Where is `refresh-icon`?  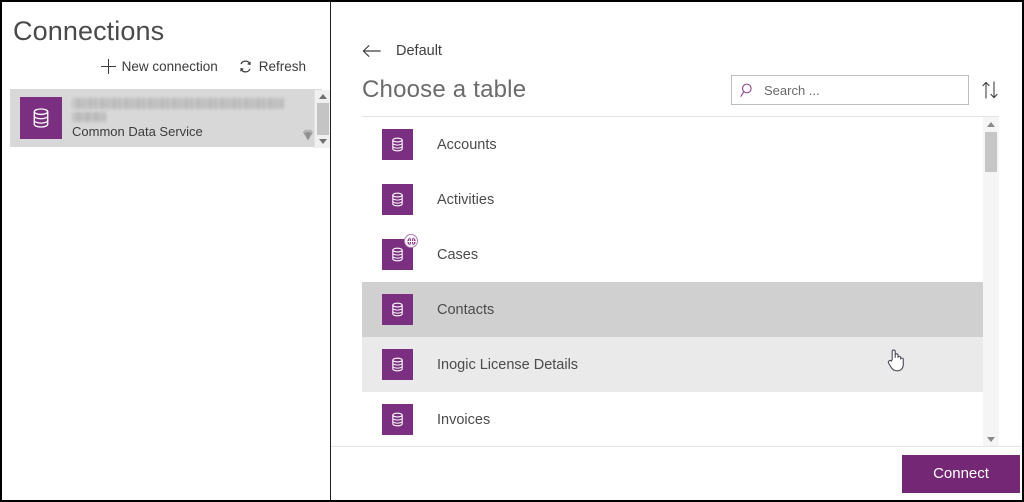 refresh-icon is located at coordinates (245, 66).